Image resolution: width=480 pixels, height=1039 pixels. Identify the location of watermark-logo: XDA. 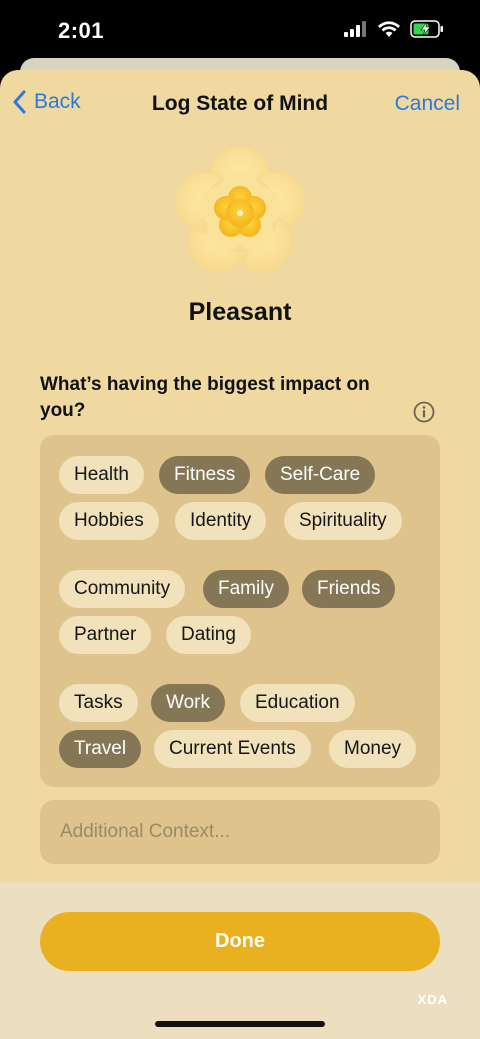
(432, 999).